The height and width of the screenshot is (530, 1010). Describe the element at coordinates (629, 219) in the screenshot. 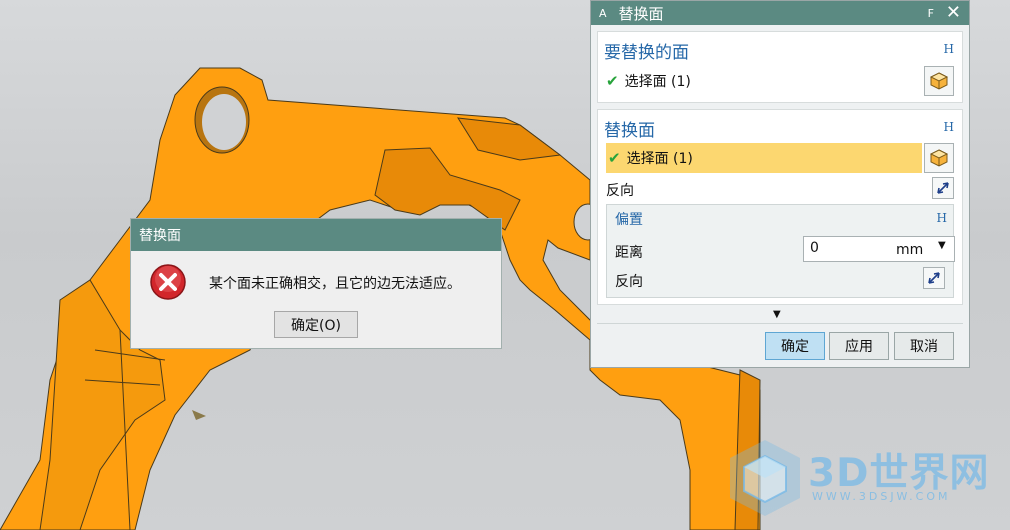

I see `offset-group-header: 偏置` at that location.